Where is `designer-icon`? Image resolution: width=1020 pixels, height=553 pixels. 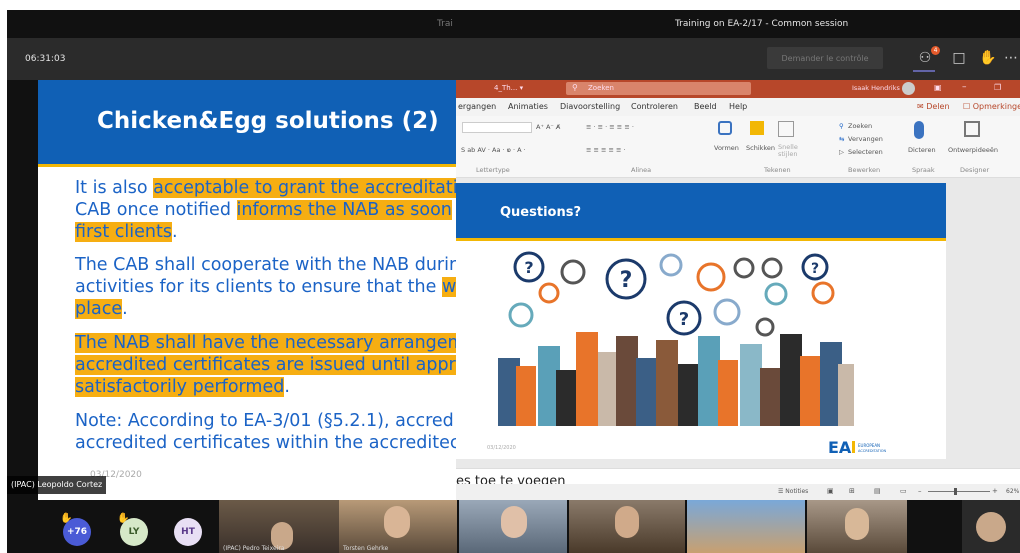
designer-icon is located at coordinates (972, 129).